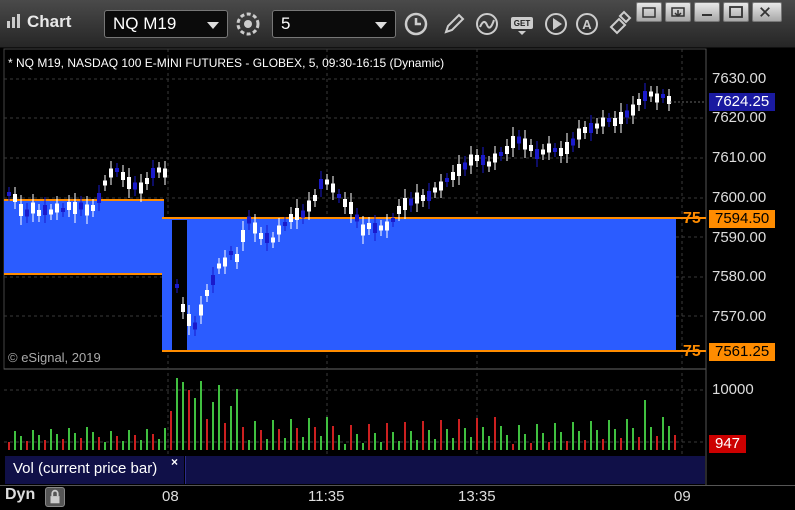 The height and width of the screenshot is (510, 795). What do you see at coordinates (742, 102) in the screenshot?
I see `last-price-badge: 7624.25` at bounding box center [742, 102].